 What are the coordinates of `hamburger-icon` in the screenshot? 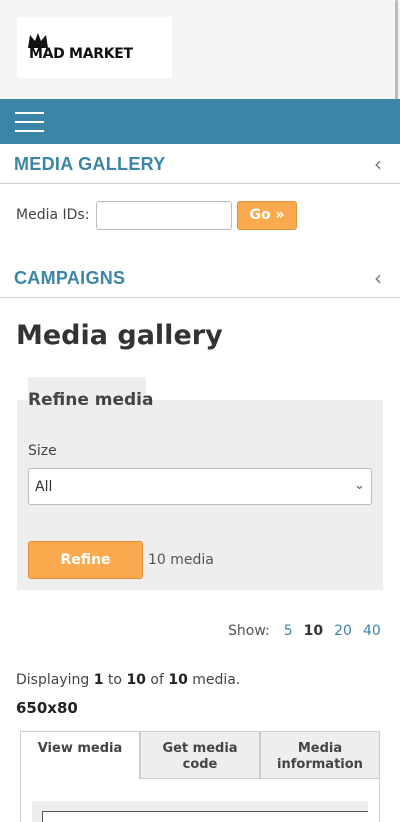 It's located at (29, 122).